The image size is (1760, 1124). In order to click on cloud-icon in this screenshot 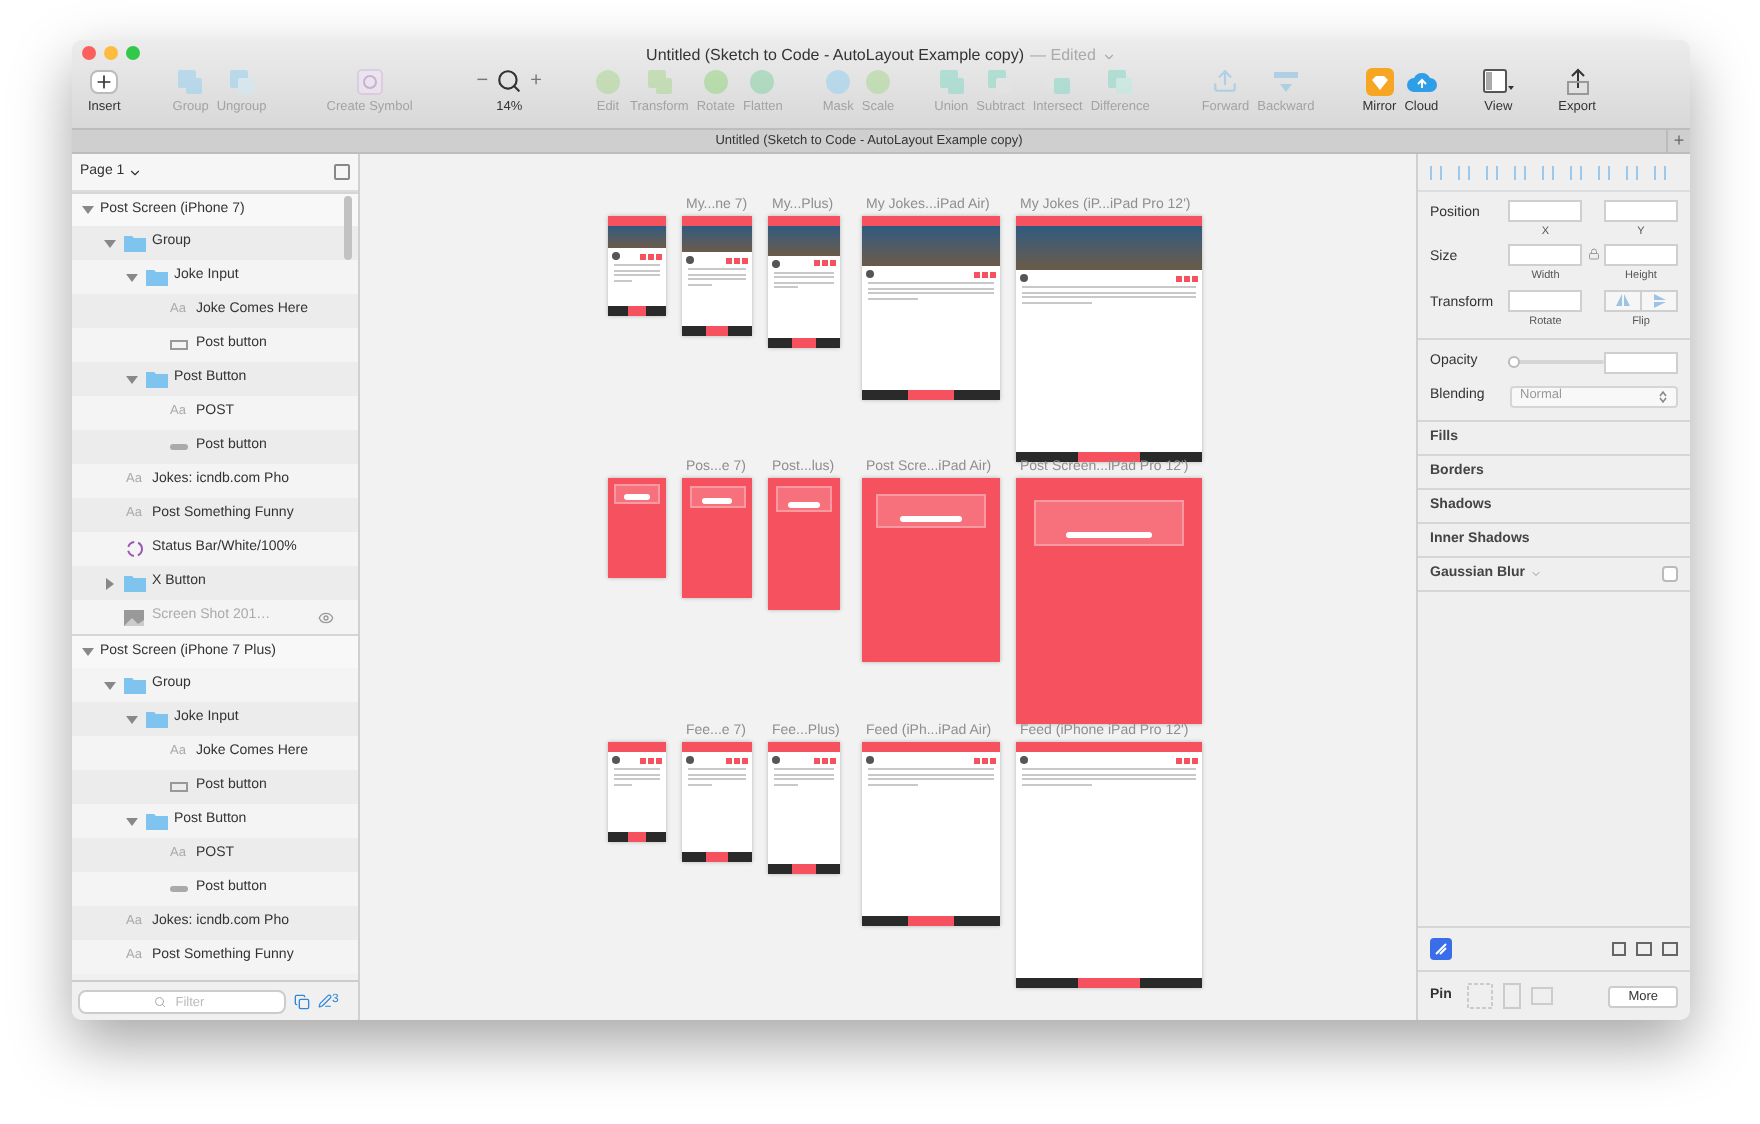, I will do `click(1421, 81)`.